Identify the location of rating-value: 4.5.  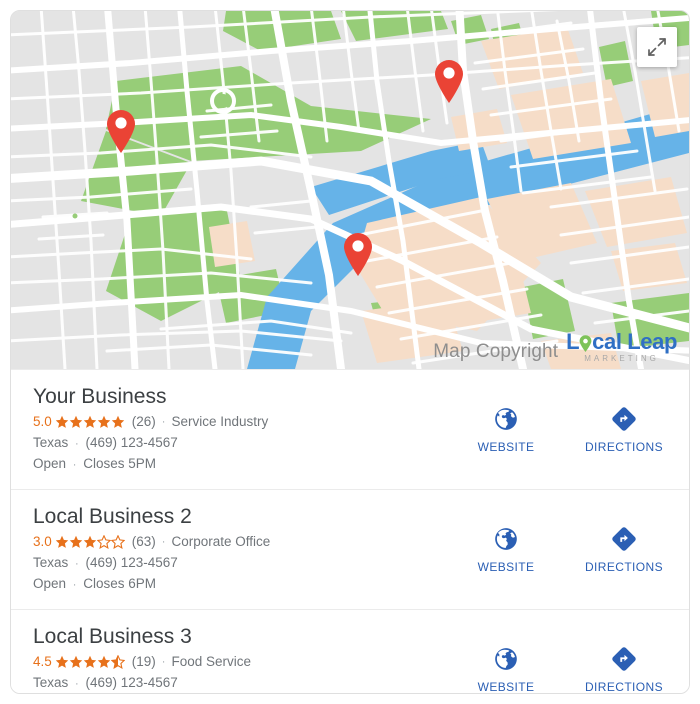
(42, 661).